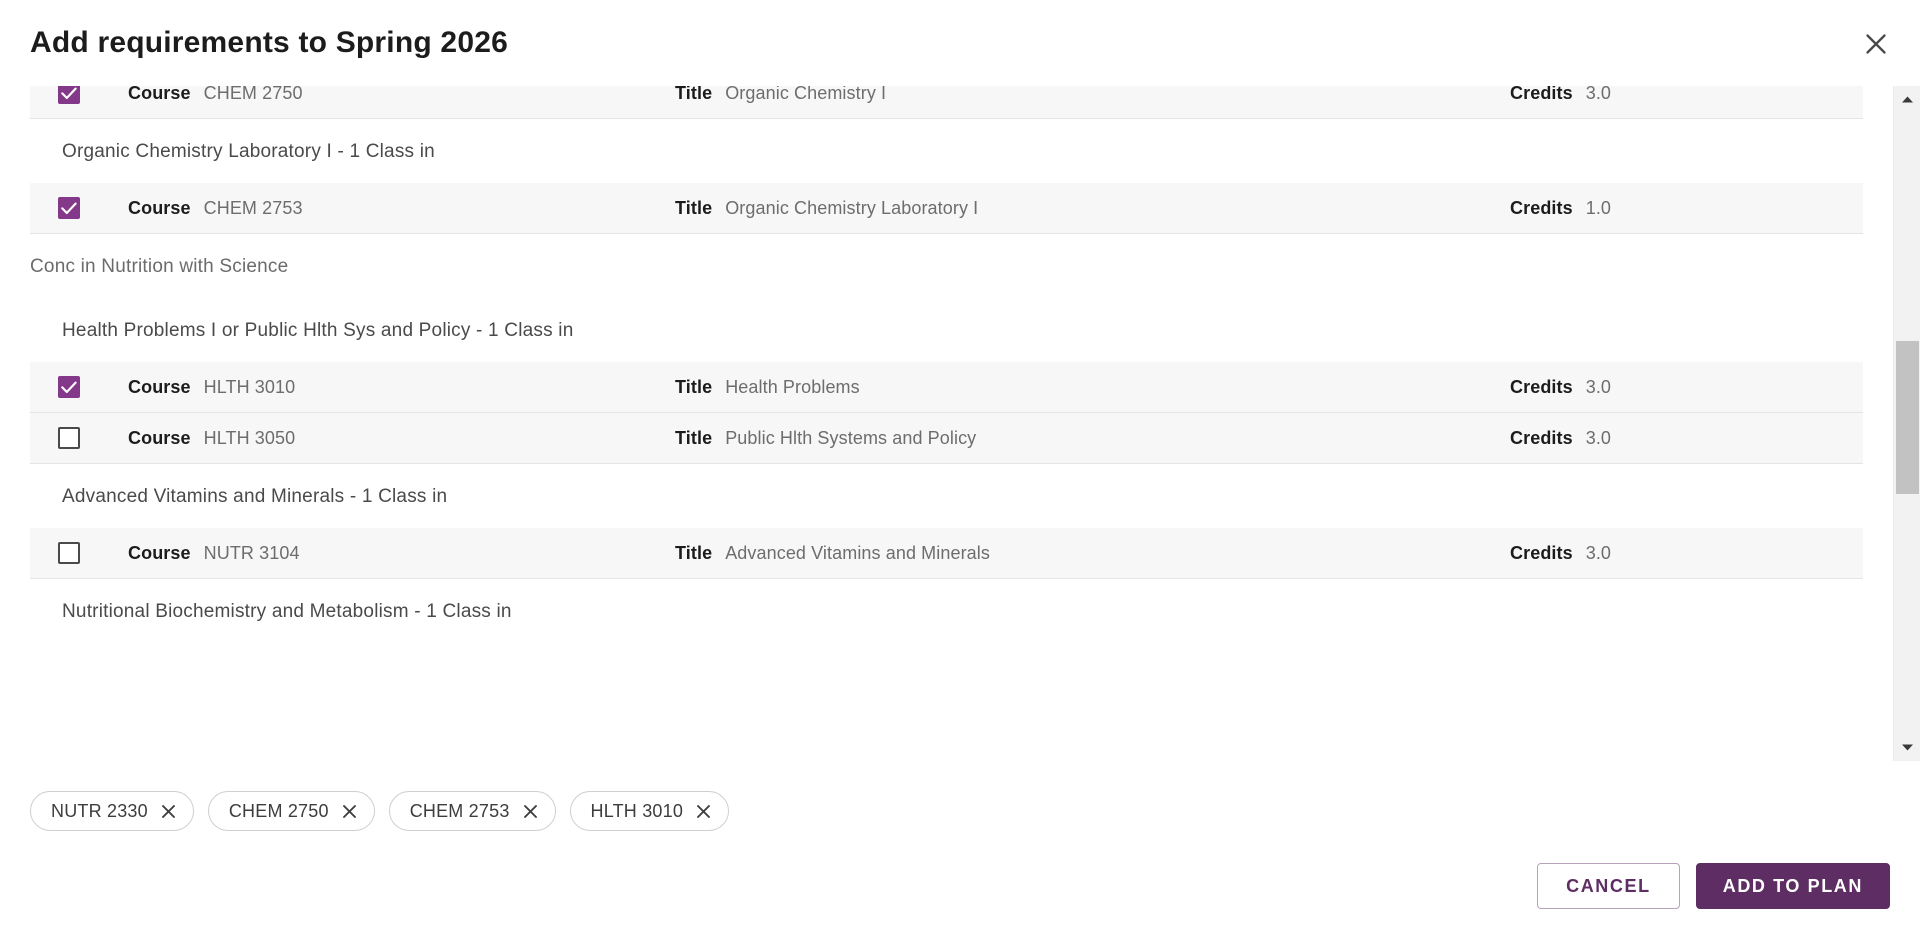  Describe the element at coordinates (278, 810) in the screenshot. I see `course-chip-label: CHEM 2750` at that location.